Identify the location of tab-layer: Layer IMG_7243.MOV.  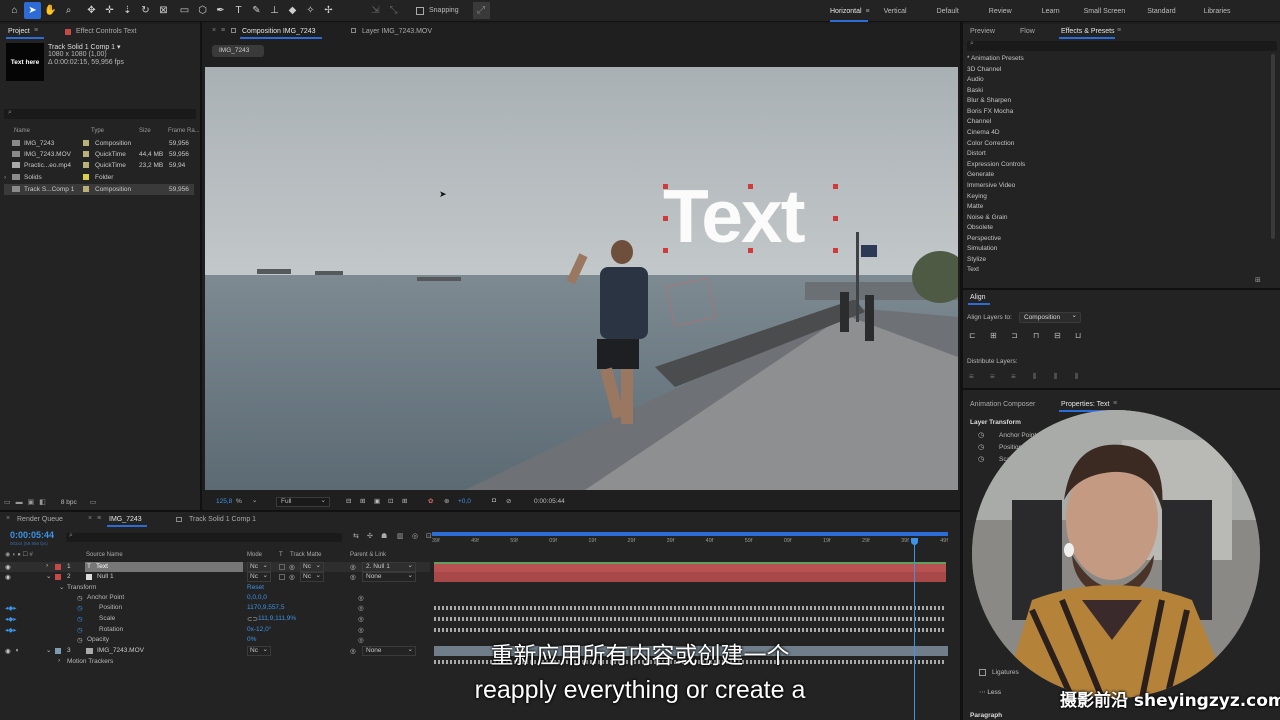
(397, 31).